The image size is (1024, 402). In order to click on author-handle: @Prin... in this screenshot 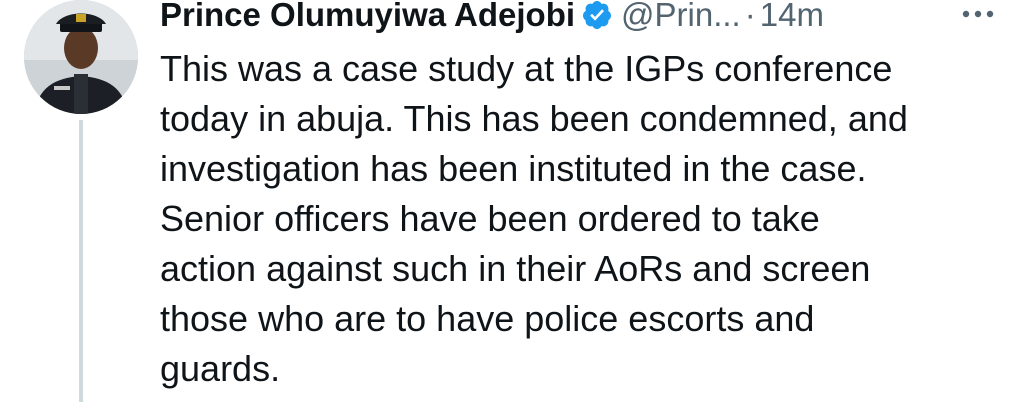, I will do `click(681, 17)`.